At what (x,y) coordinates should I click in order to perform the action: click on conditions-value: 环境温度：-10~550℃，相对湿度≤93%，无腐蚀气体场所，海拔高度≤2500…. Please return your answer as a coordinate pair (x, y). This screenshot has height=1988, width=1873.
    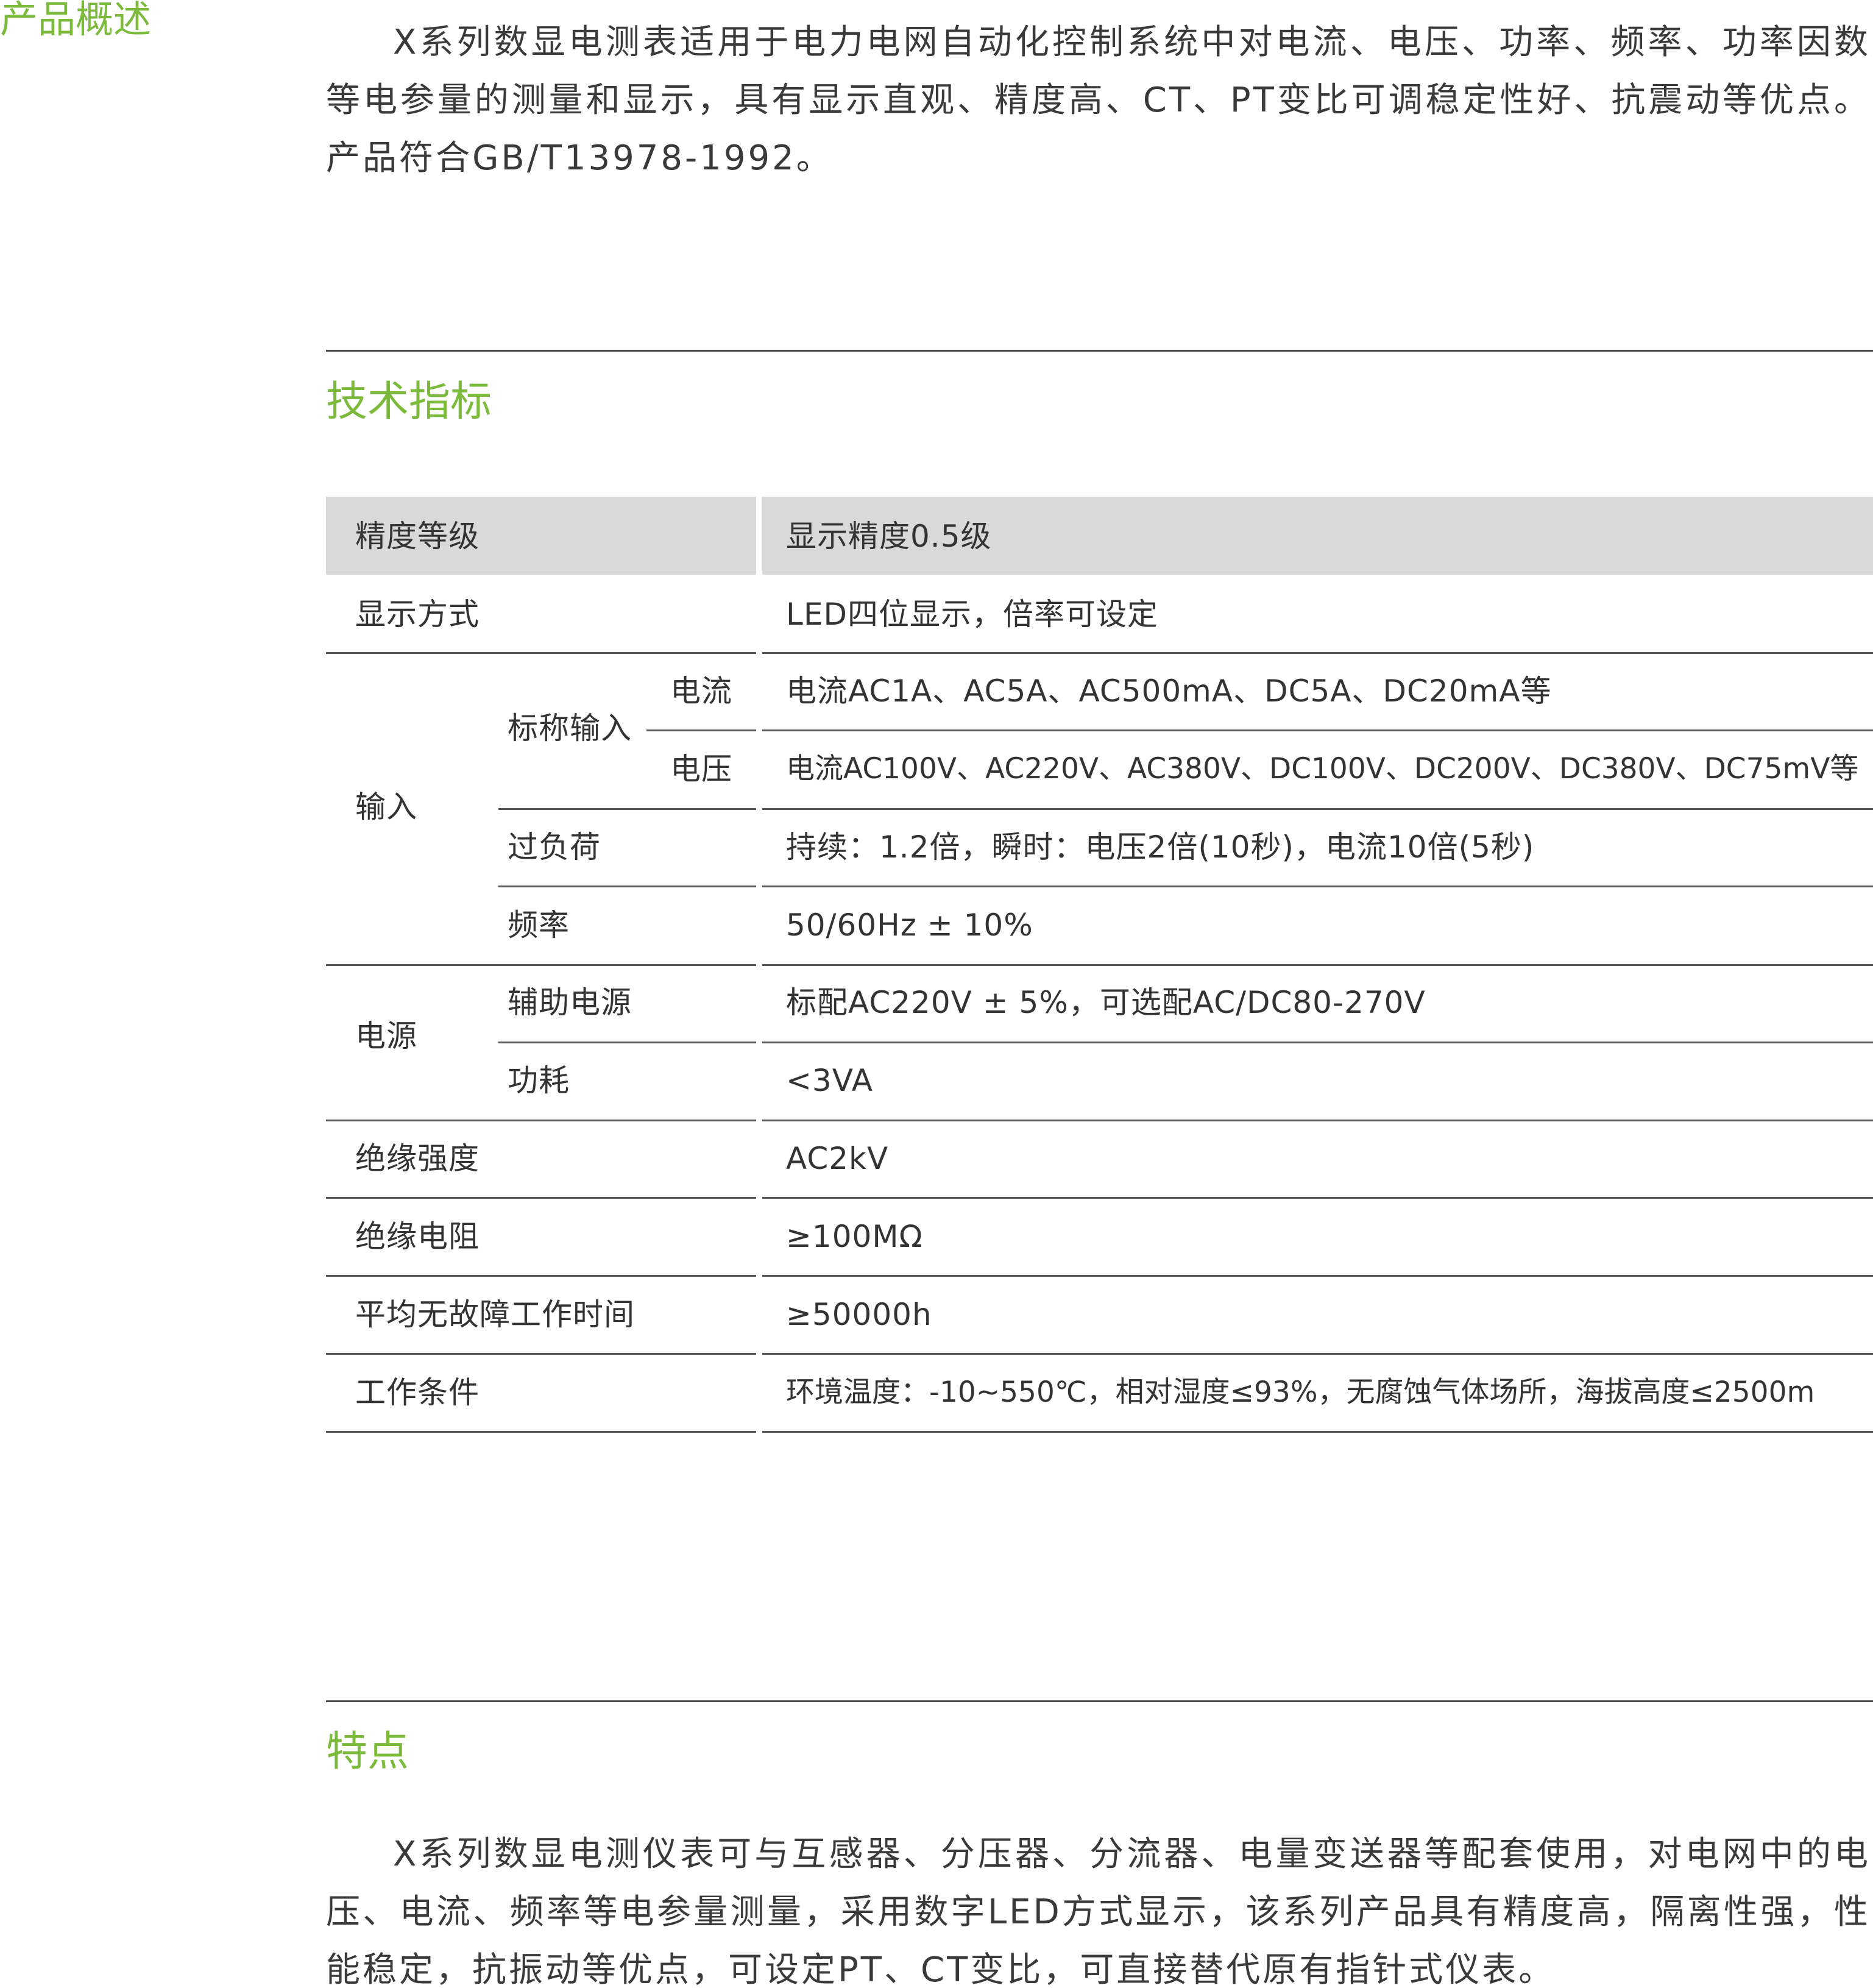
    Looking at the image, I should click on (1300, 1392).